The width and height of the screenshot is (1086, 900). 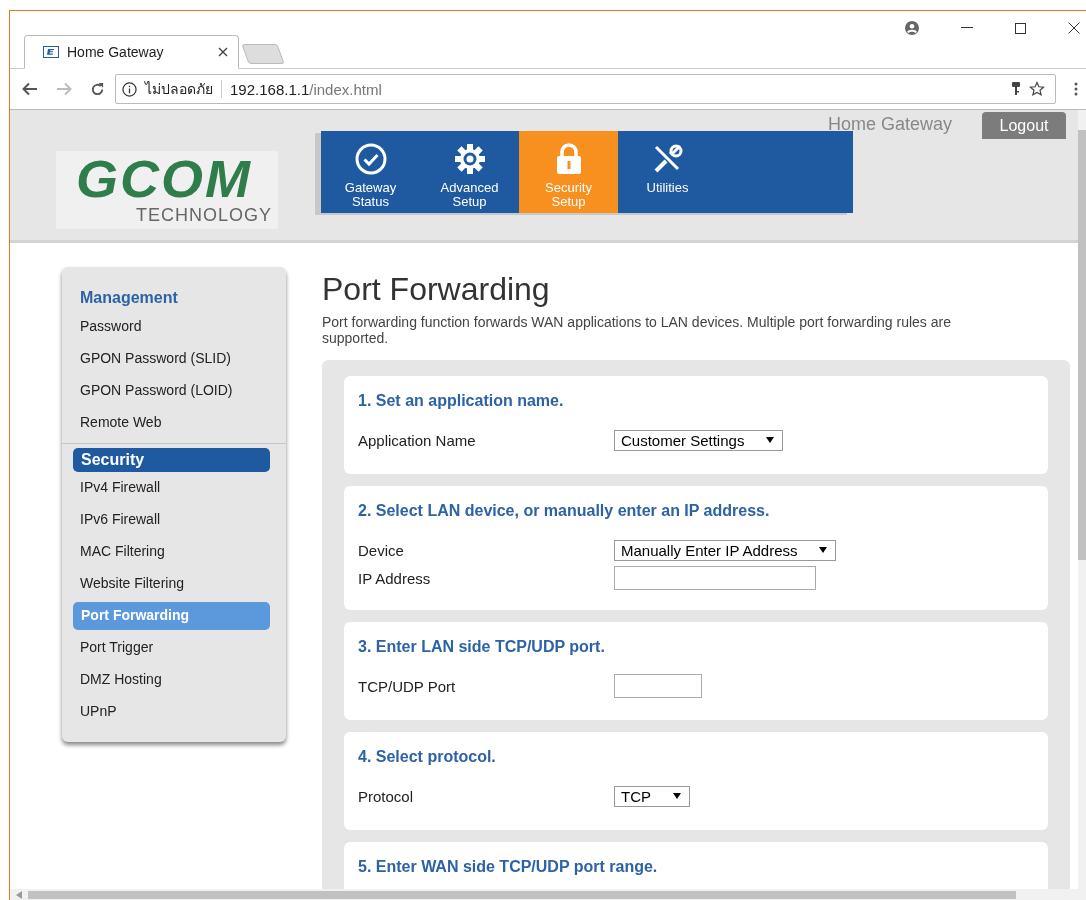 What do you see at coordinates (436, 289) in the screenshot?
I see `page-title: Port Forwarding` at bounding box center [436, 289].